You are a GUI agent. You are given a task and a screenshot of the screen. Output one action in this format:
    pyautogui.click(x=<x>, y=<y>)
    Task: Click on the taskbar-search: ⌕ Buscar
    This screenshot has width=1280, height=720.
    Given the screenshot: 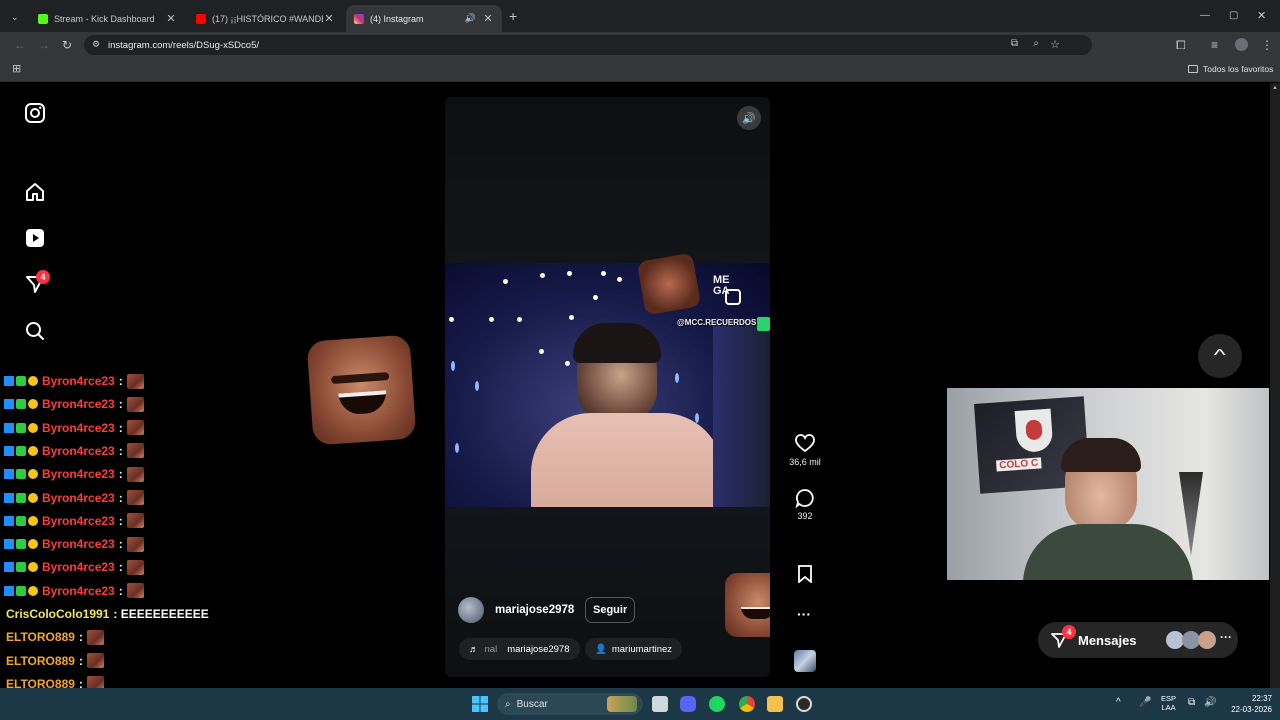 What is the action you would take?
    pyautogui.click(x=570, y=704)
    